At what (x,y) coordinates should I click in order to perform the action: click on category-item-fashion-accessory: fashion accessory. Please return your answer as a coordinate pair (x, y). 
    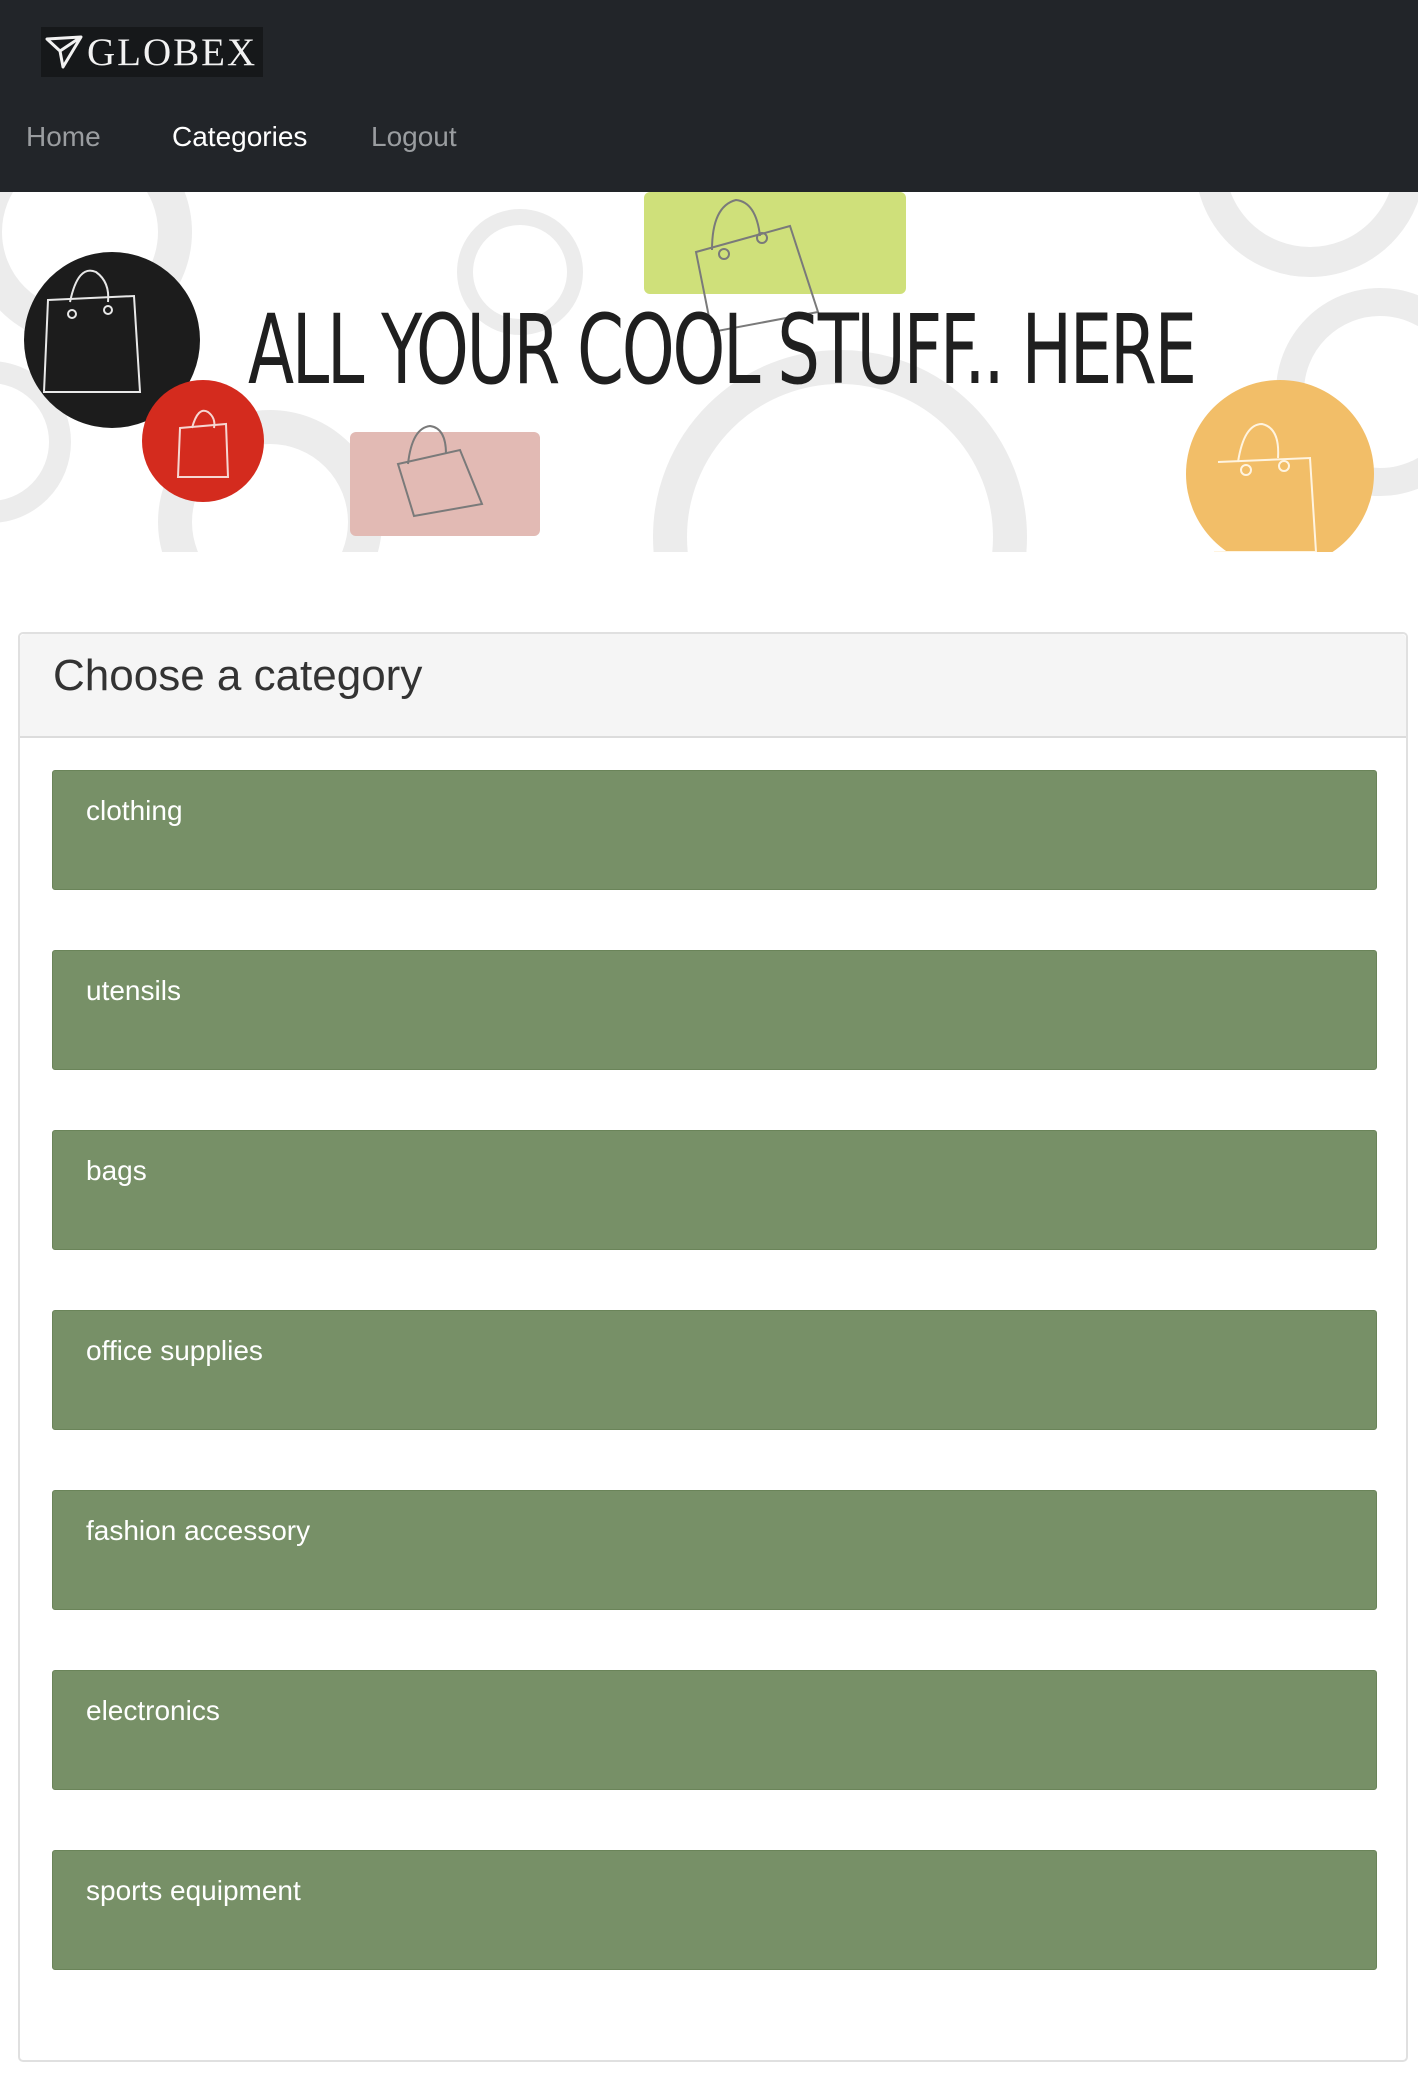
    Looking at the image, I should click on (714, 1550).